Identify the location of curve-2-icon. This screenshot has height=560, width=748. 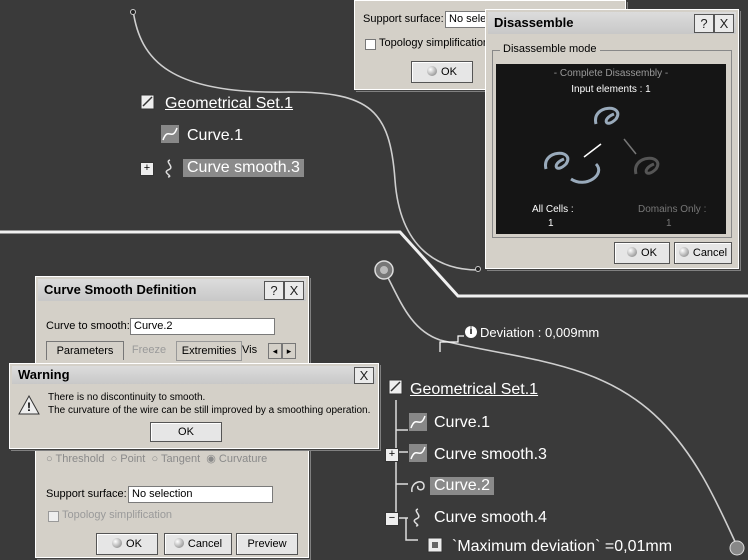
(418, 486).